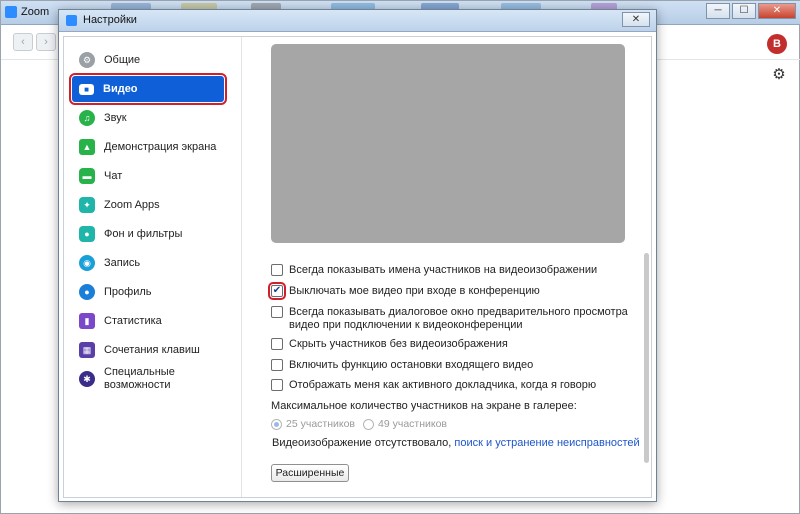  Describe the element at coordinates (368, 424) in the screenshot. I see `radio-button` at that location.